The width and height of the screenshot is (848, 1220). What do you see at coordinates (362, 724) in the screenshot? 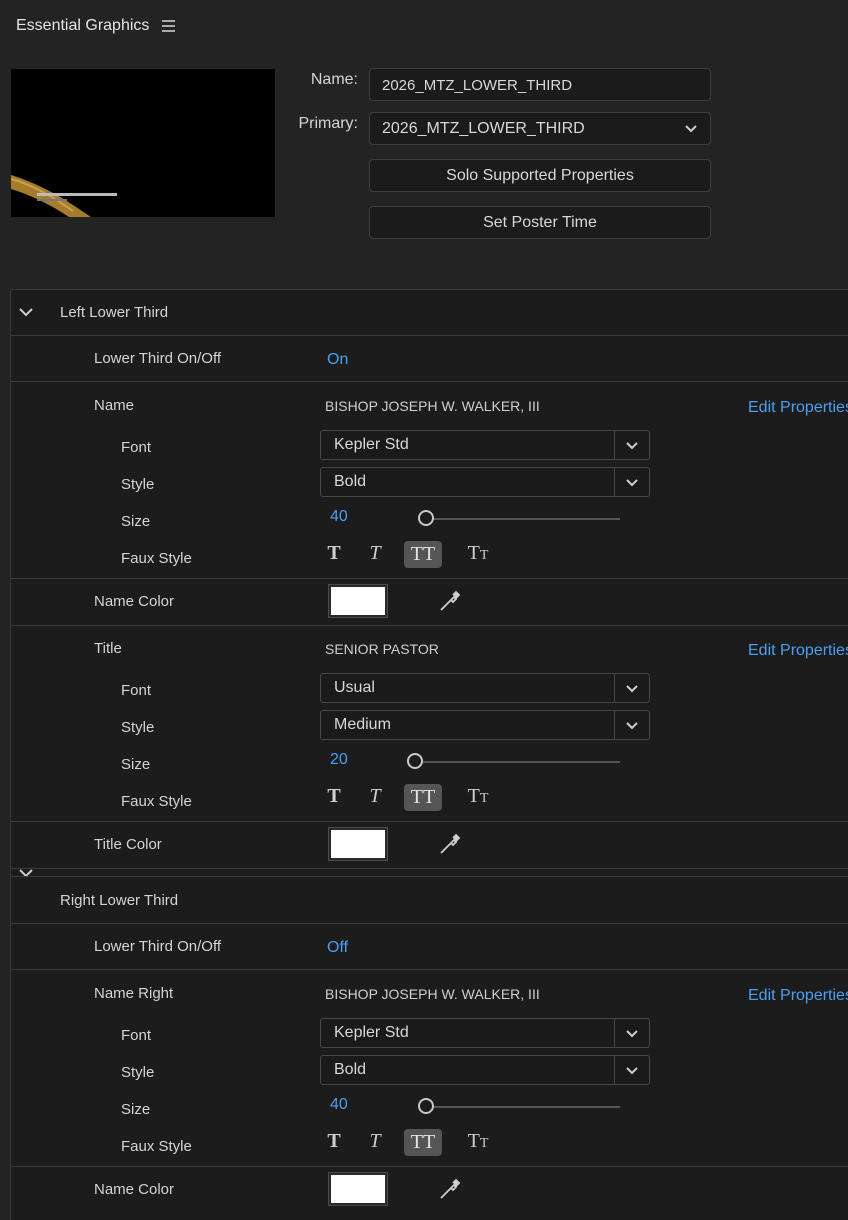
I see `style-value: Medium` at bounding box center [362, 724].